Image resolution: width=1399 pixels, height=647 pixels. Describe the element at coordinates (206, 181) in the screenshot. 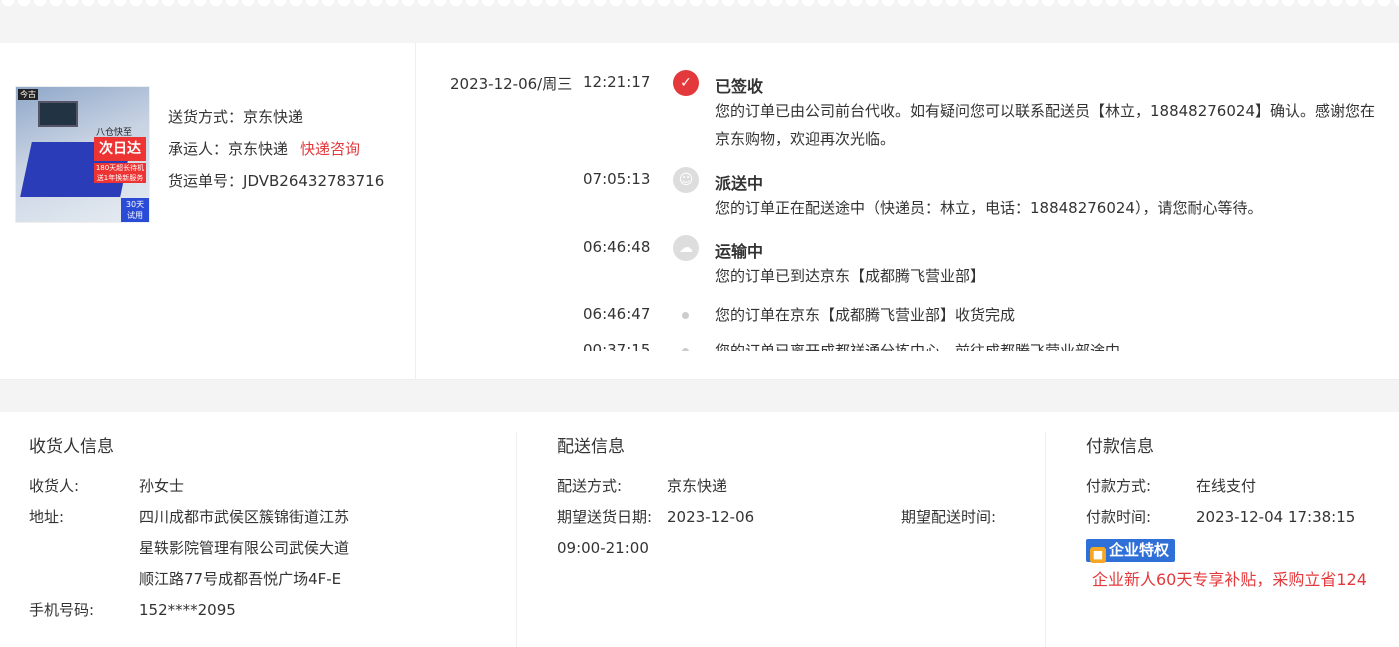

I see `shipment-tracking-label: 货运单号：` at that location.